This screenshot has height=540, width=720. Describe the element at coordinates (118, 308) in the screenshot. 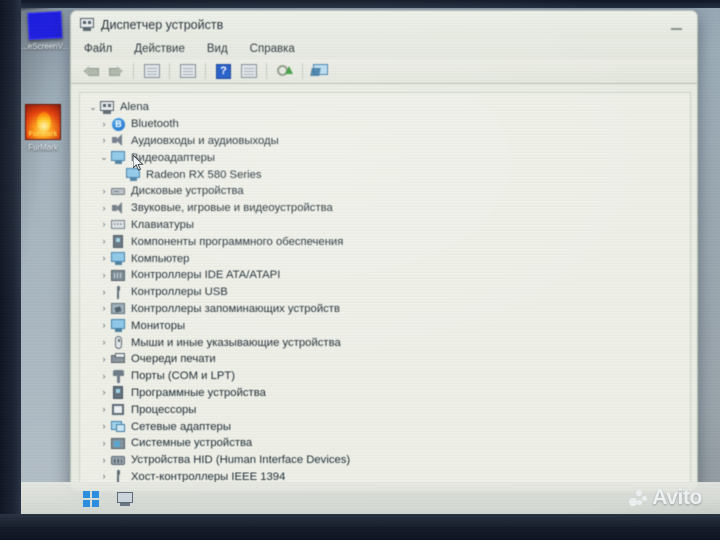

I see `storage-controller-icon` at that location.